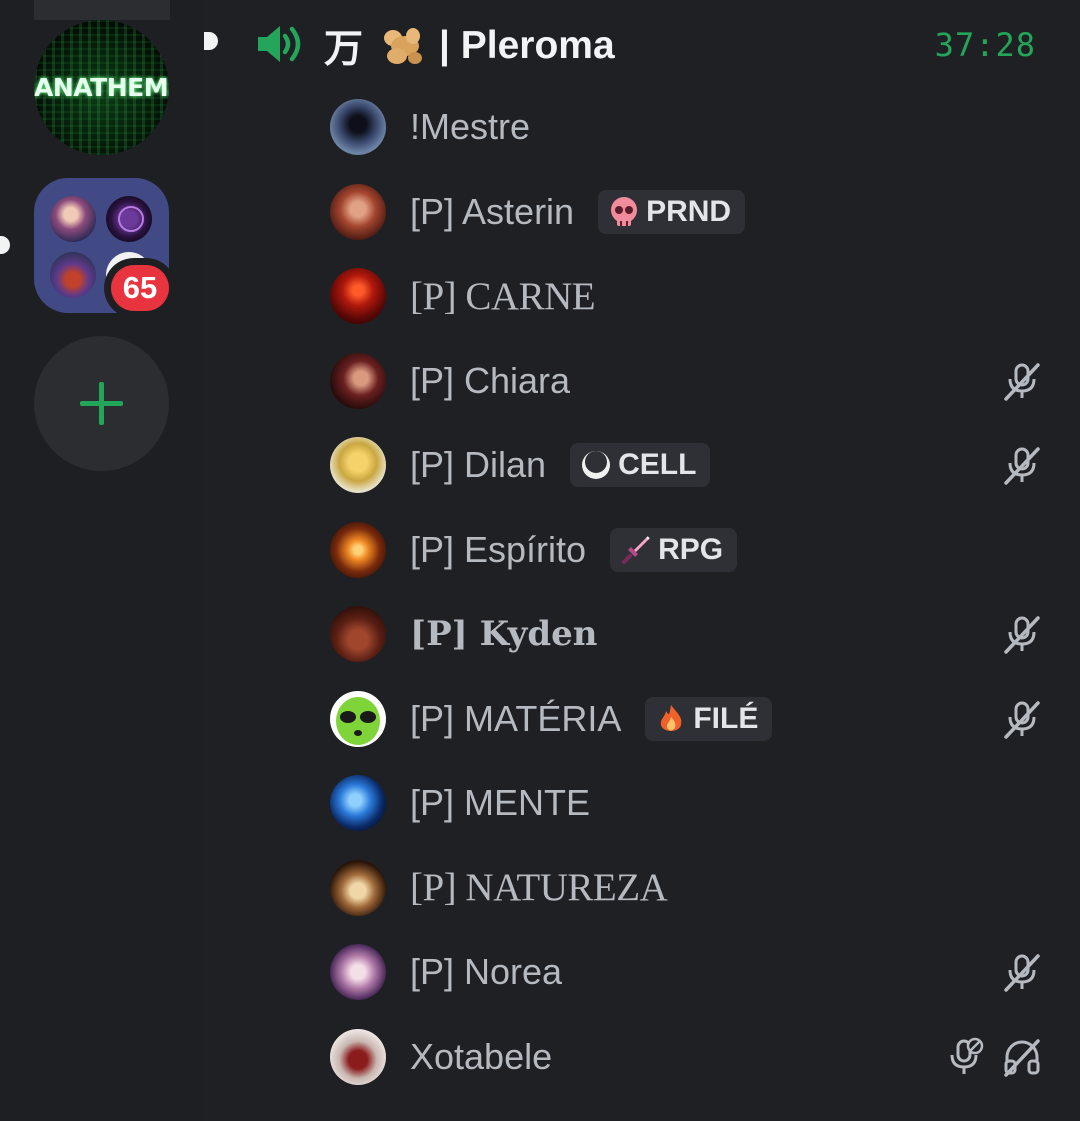 The width and height of the screenshot is (1080, 1121). What do you see at coordinates (686, 381) in the screenshot?
I see `voice-member: [P] Chiara` at bounding box center [686, 381].